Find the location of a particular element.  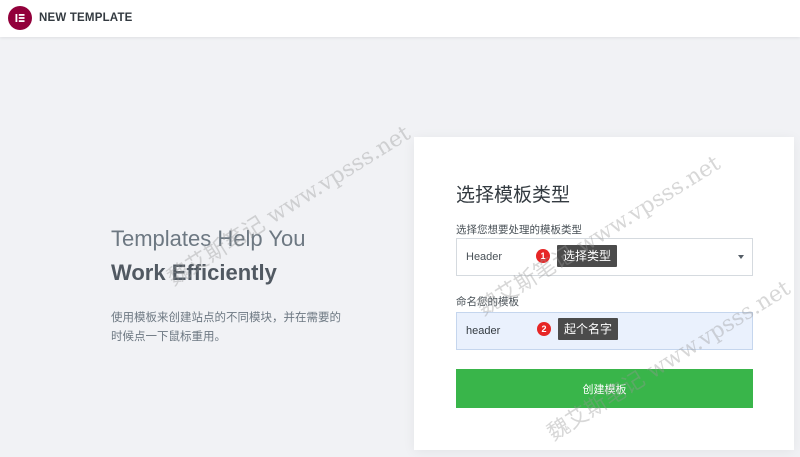

caret-down-icon is located at coordinates (741, 257).